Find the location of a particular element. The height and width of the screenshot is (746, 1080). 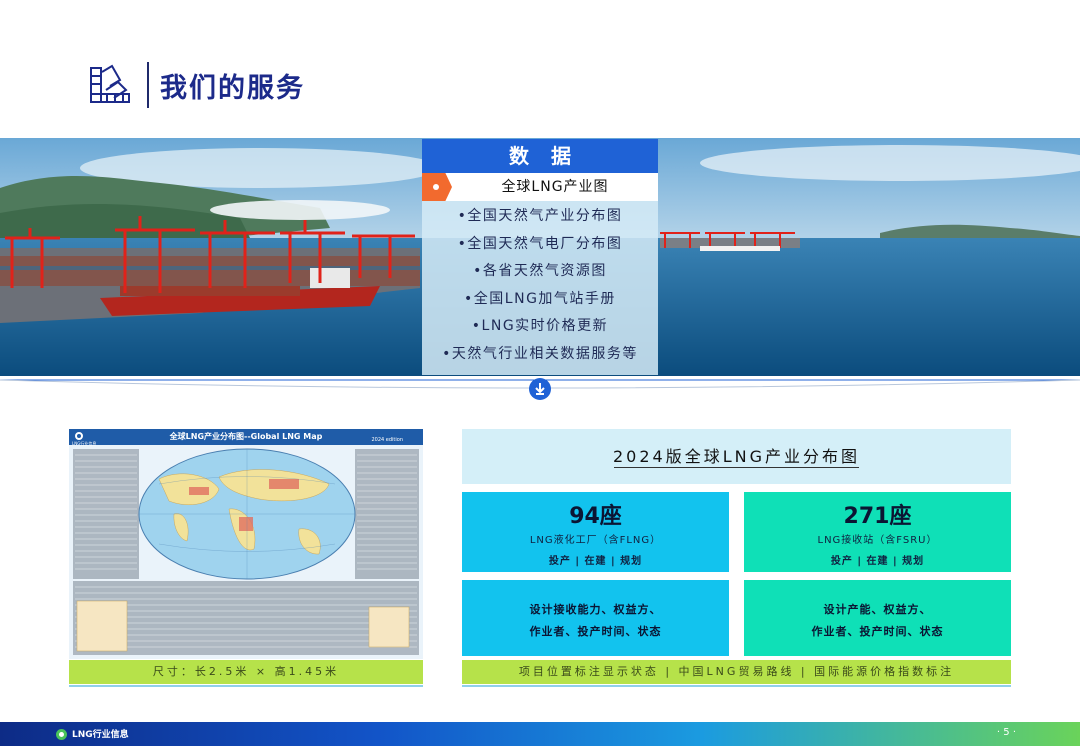

map-title: 全球LNG产业分布图--Global LNG Map is located at coordinates (246, 436).